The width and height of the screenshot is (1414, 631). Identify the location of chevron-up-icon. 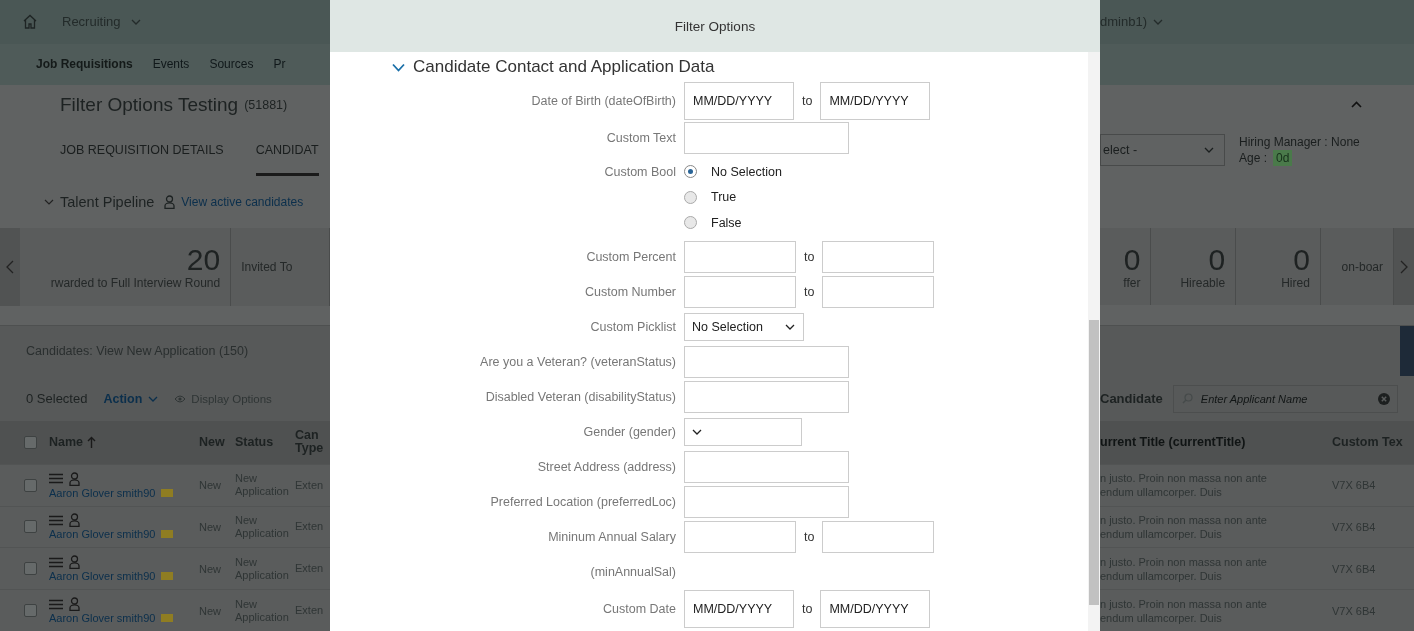
(1356, 104).